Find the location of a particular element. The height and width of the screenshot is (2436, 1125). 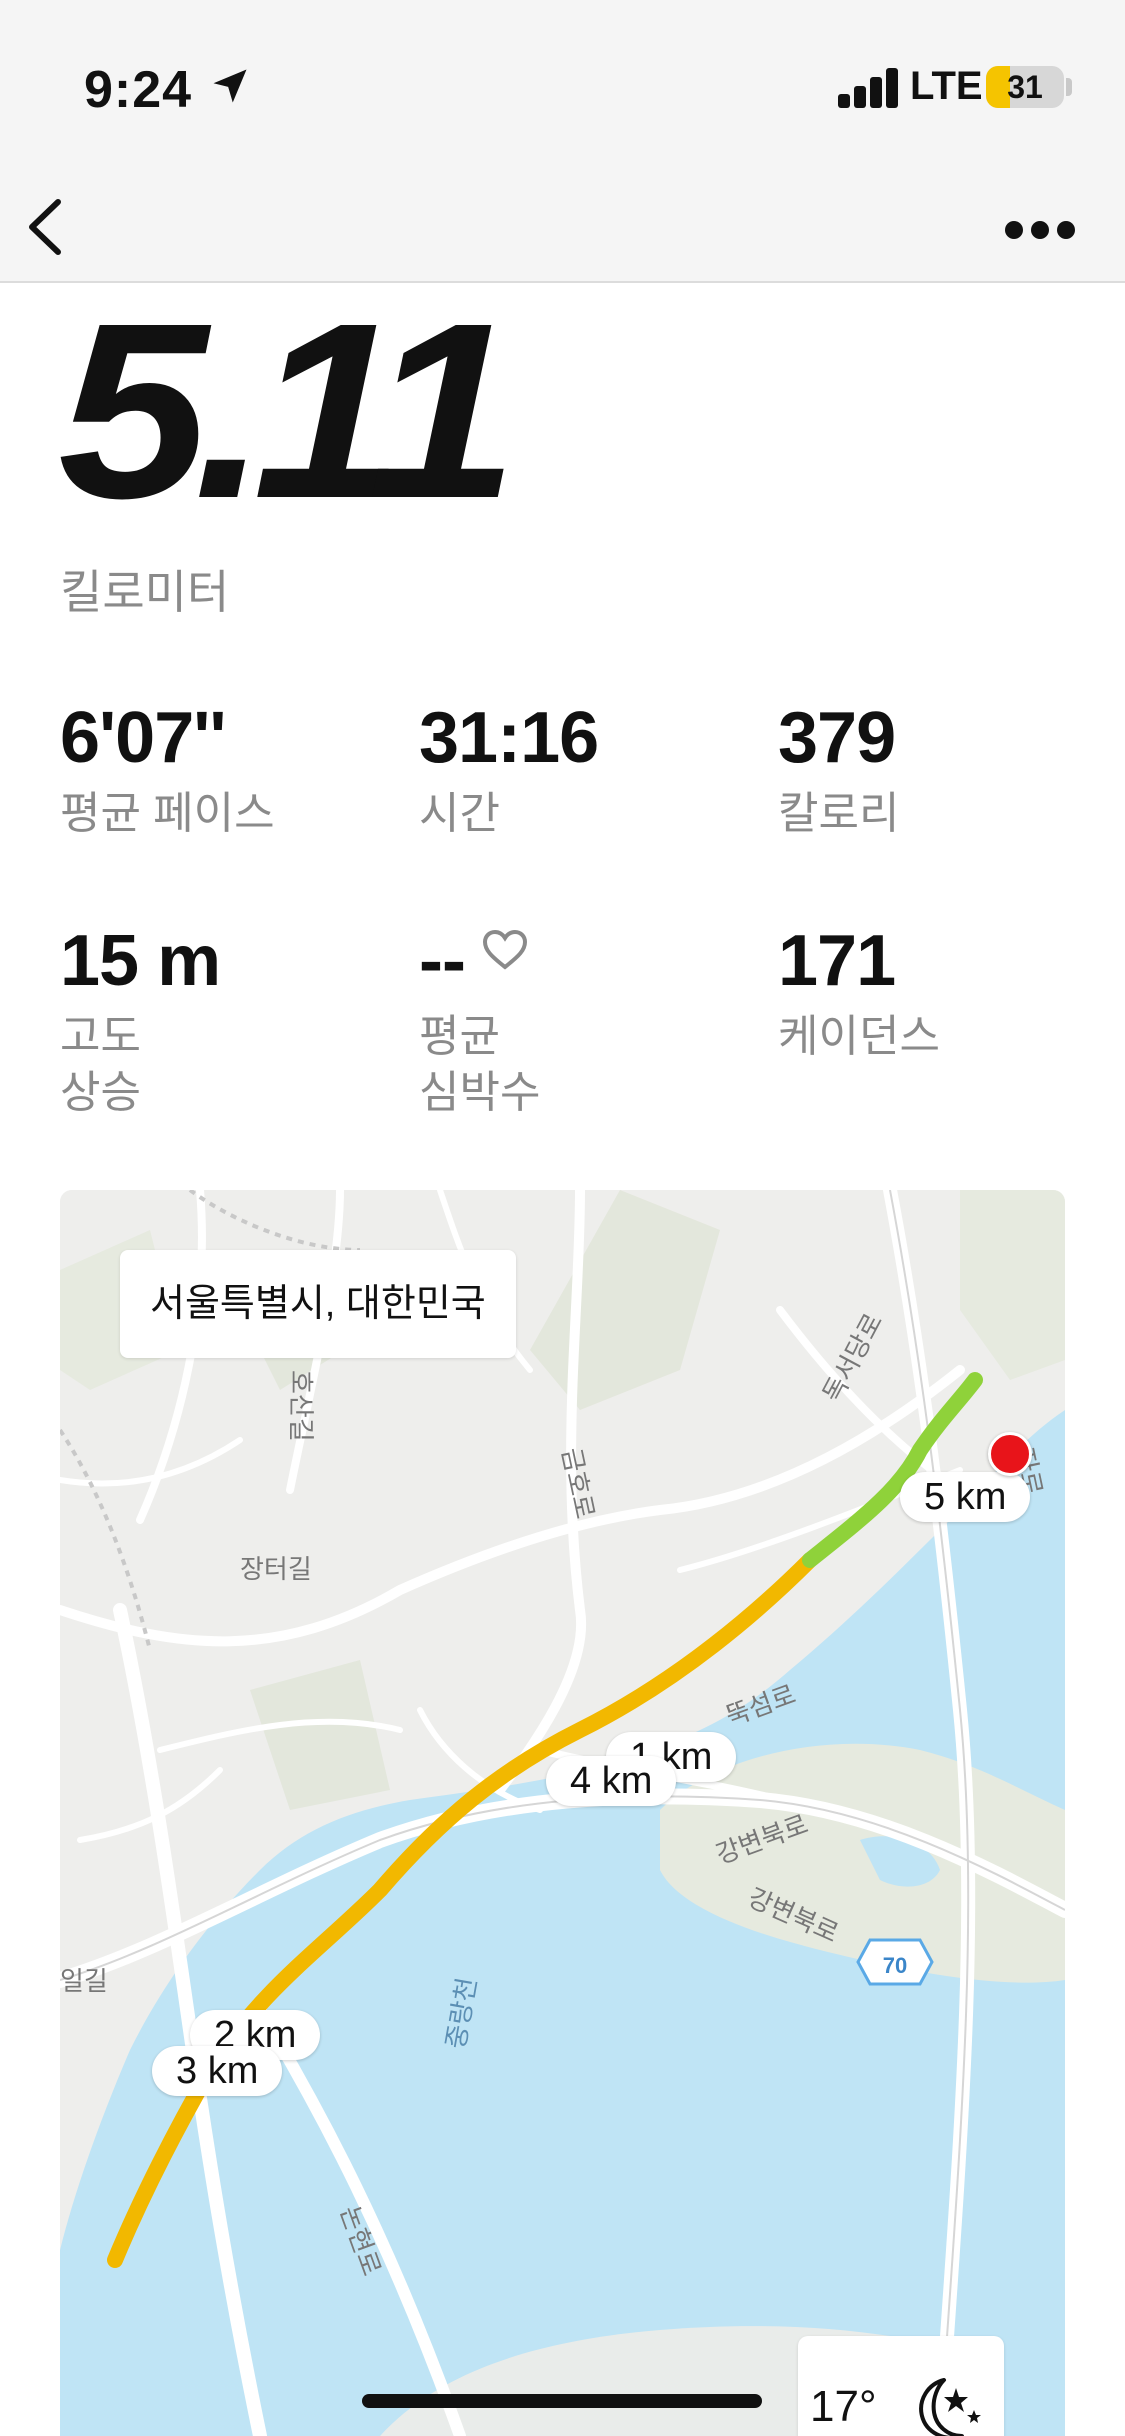

network-label: LTE is located at coordinates (946, 86).